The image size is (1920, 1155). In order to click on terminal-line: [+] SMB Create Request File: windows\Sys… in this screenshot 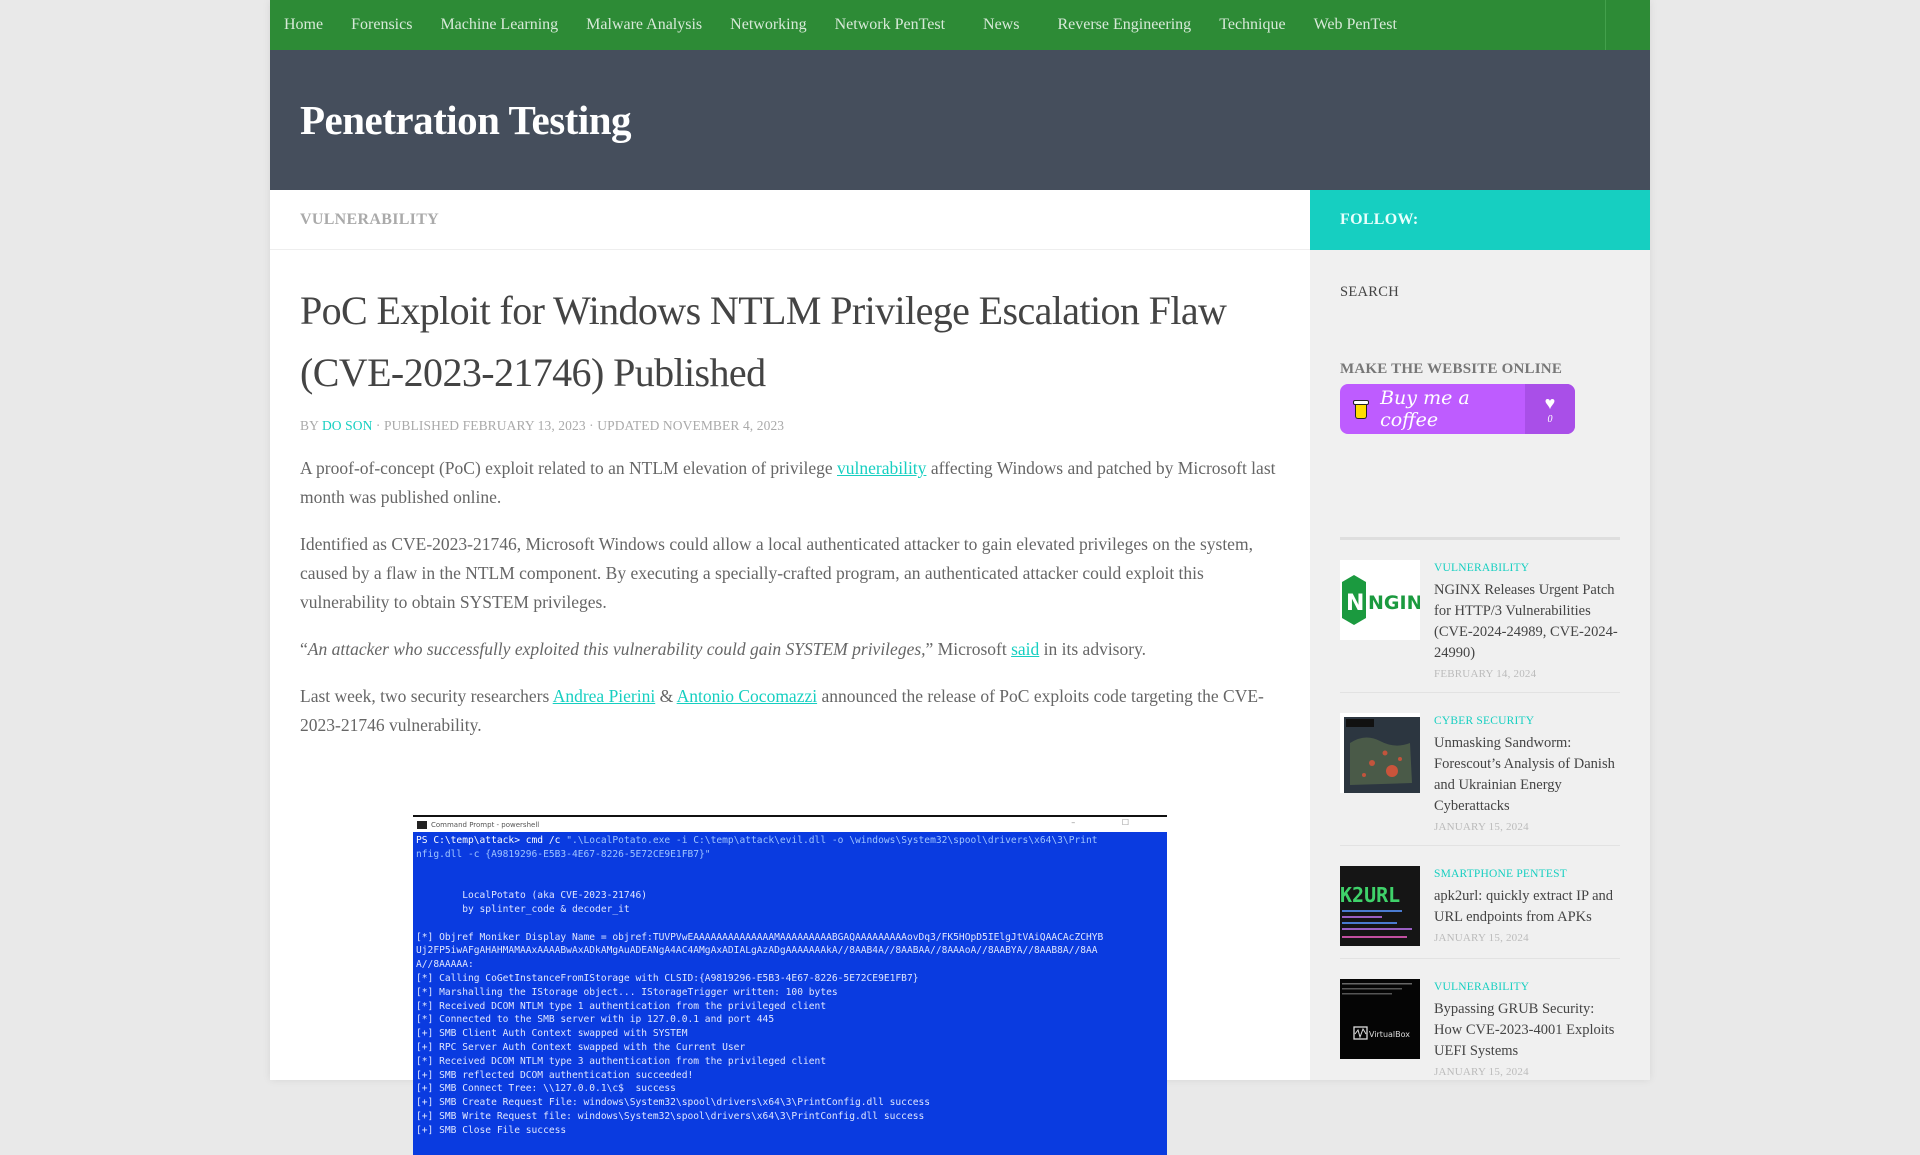, I will do `click(673, 1103)`.